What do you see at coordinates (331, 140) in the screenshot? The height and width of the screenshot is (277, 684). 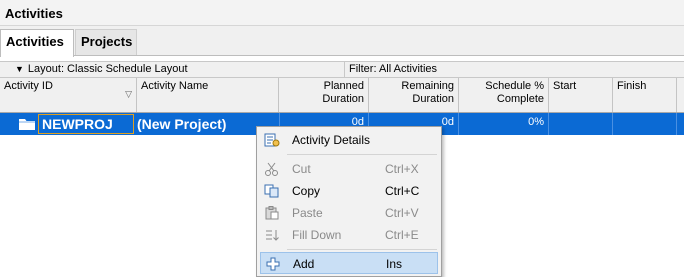 I see `menu-item-label: Activity Details` at bounding box center [331, 140].